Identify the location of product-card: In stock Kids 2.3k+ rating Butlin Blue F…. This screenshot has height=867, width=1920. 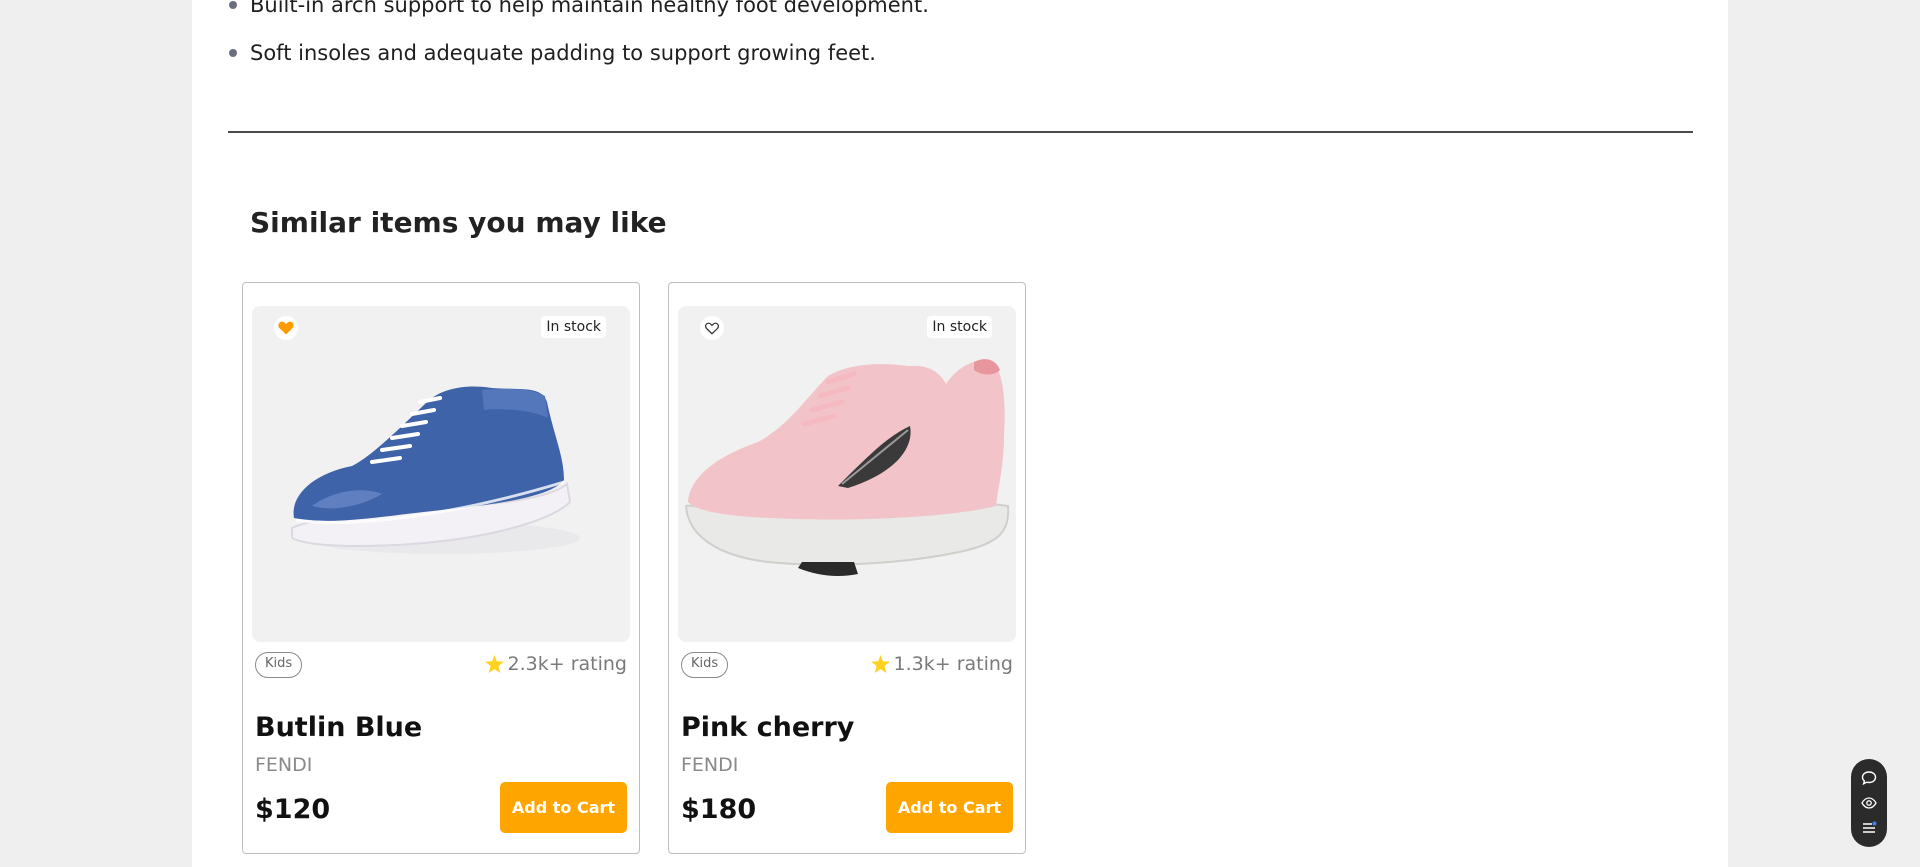
(441, 568).